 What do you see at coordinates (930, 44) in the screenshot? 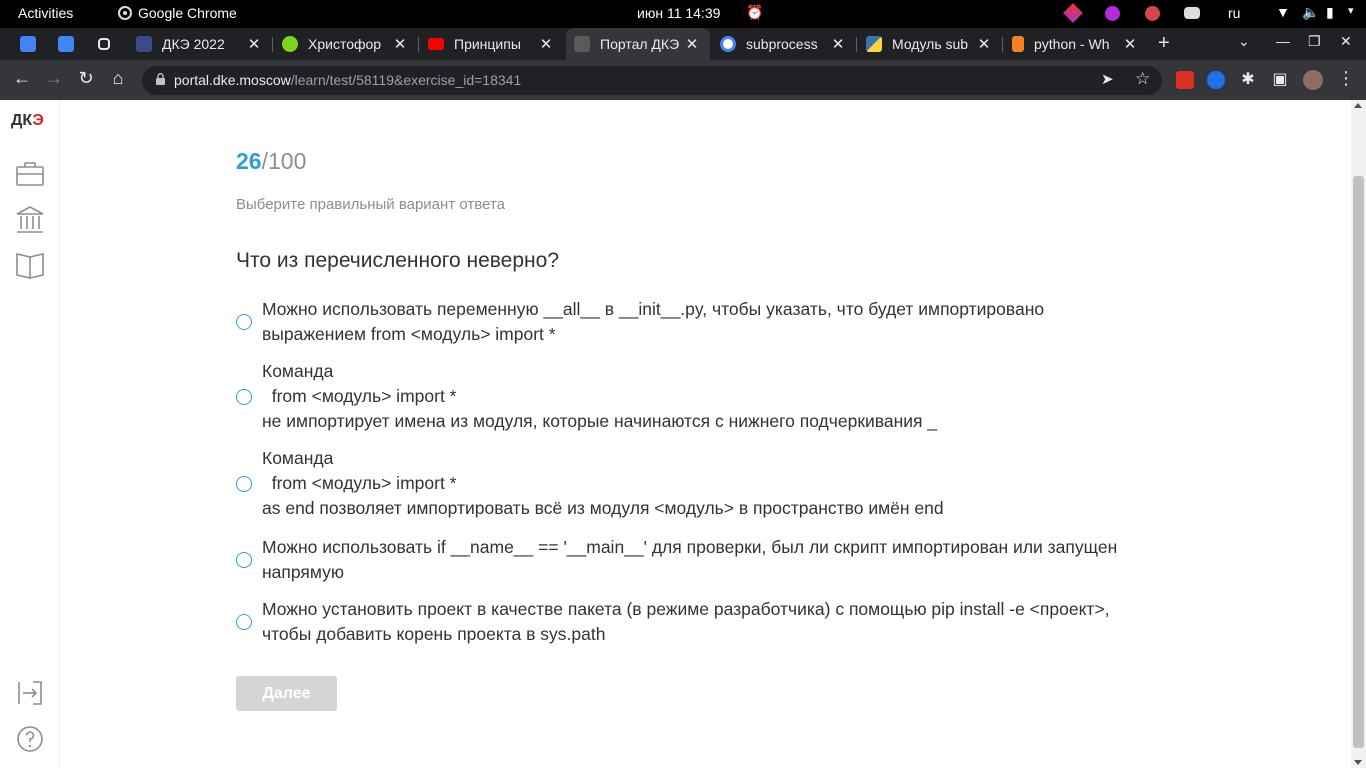
I see `tab-module-sub: Модуль sub ✕` at bounding box center [930, 44].